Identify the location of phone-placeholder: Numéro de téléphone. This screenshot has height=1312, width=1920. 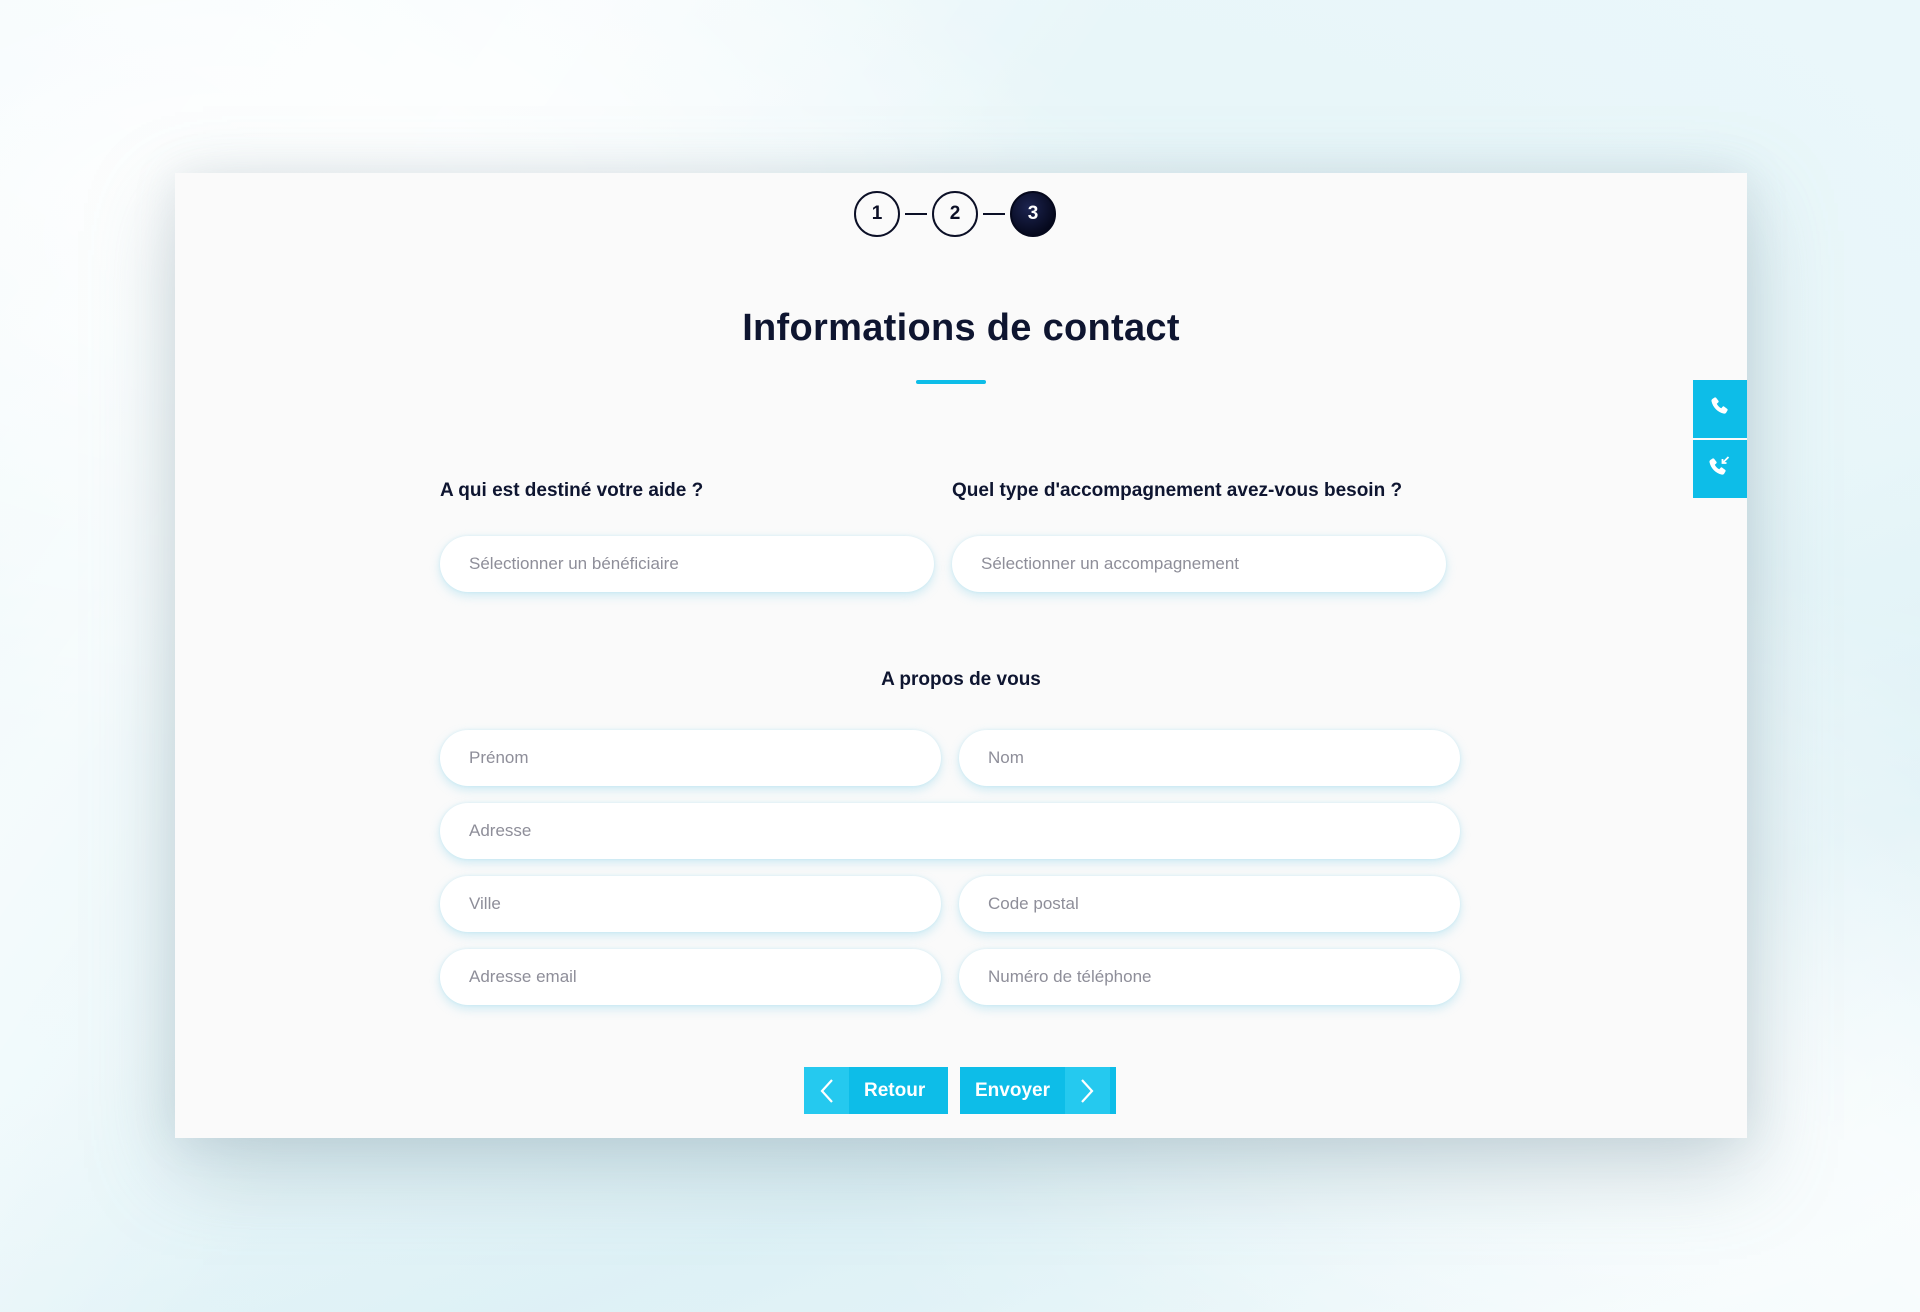
(1070, 976).